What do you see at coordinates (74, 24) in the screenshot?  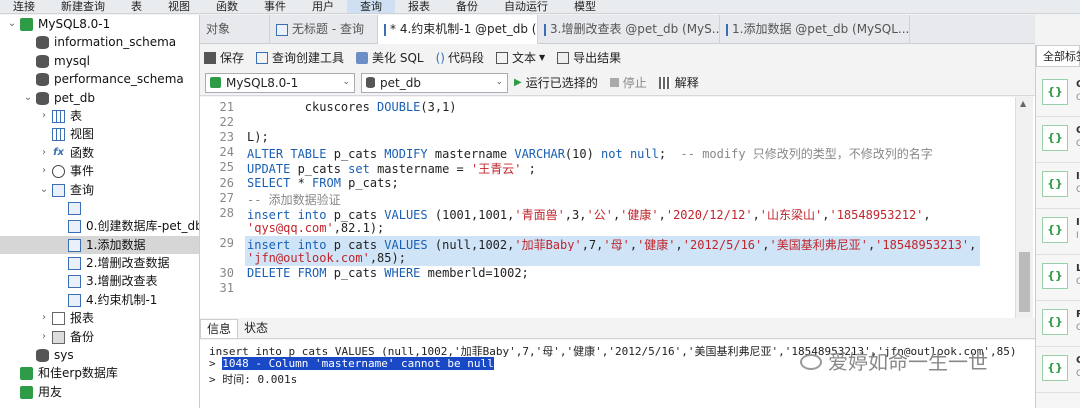 I see `nav-item-label: MySQL8.0-1` at bounding box center [74, 24].